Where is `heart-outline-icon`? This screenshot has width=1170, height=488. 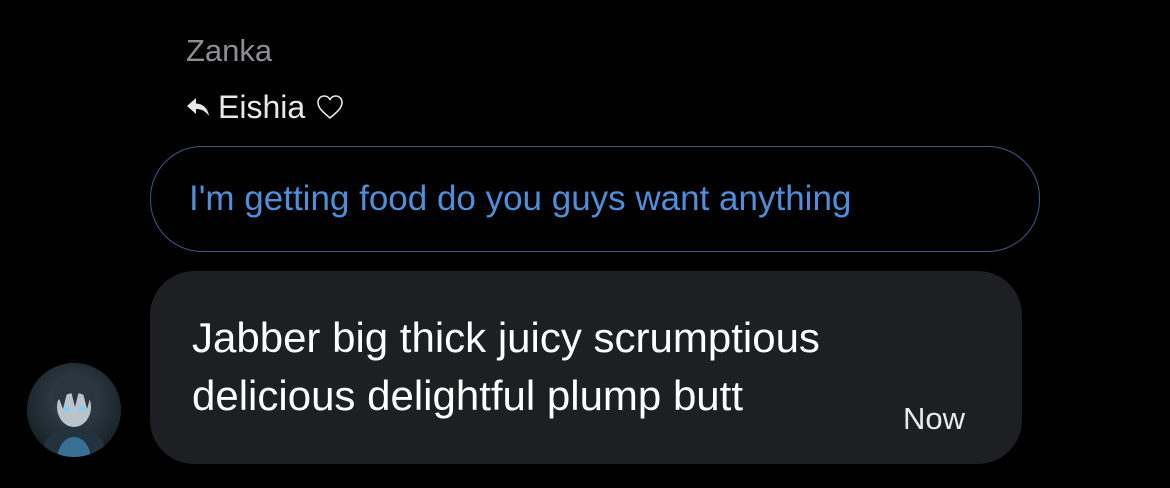
heart-outline-icon is located at coordinates (330, 107).